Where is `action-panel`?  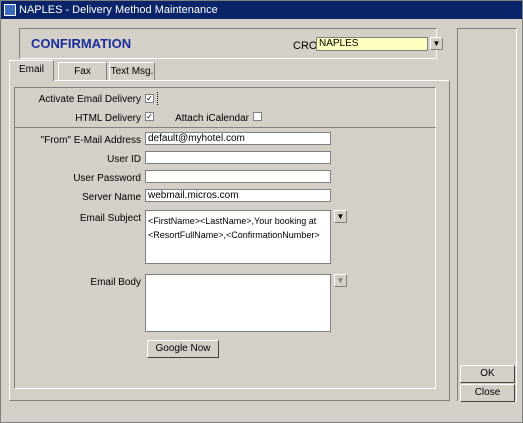
action-panel is located at coordinates (487, 215).